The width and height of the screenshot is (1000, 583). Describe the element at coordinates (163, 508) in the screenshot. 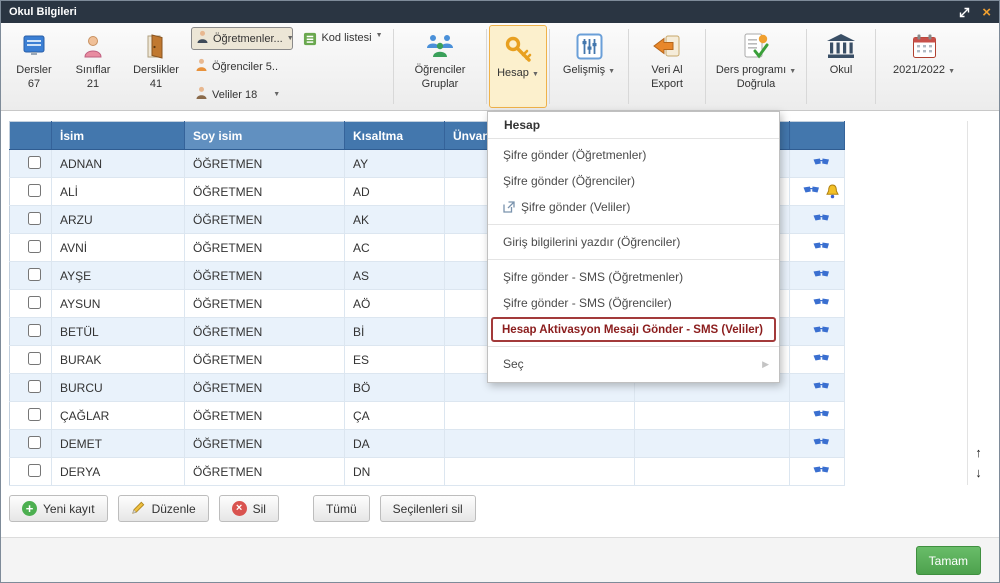

I see `duzenle-button: Düzenle` at that location.